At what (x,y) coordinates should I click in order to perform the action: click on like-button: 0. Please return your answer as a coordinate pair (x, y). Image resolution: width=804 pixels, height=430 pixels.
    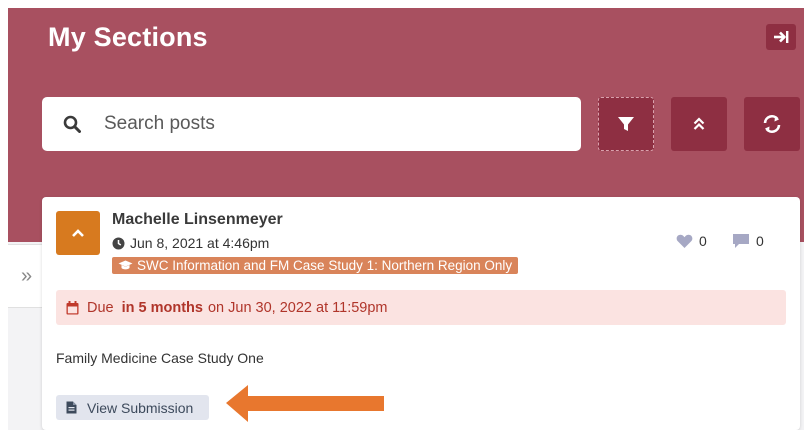
    Looking at the image, I should click on (691, 241).